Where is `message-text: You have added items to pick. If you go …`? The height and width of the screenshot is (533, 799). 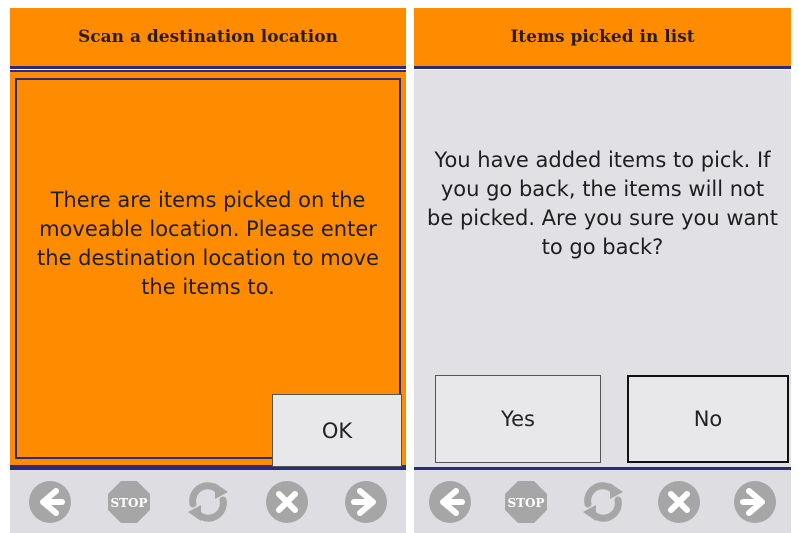
message-text: You have added items to pick. If you go … is located at coordinates (602, 203).